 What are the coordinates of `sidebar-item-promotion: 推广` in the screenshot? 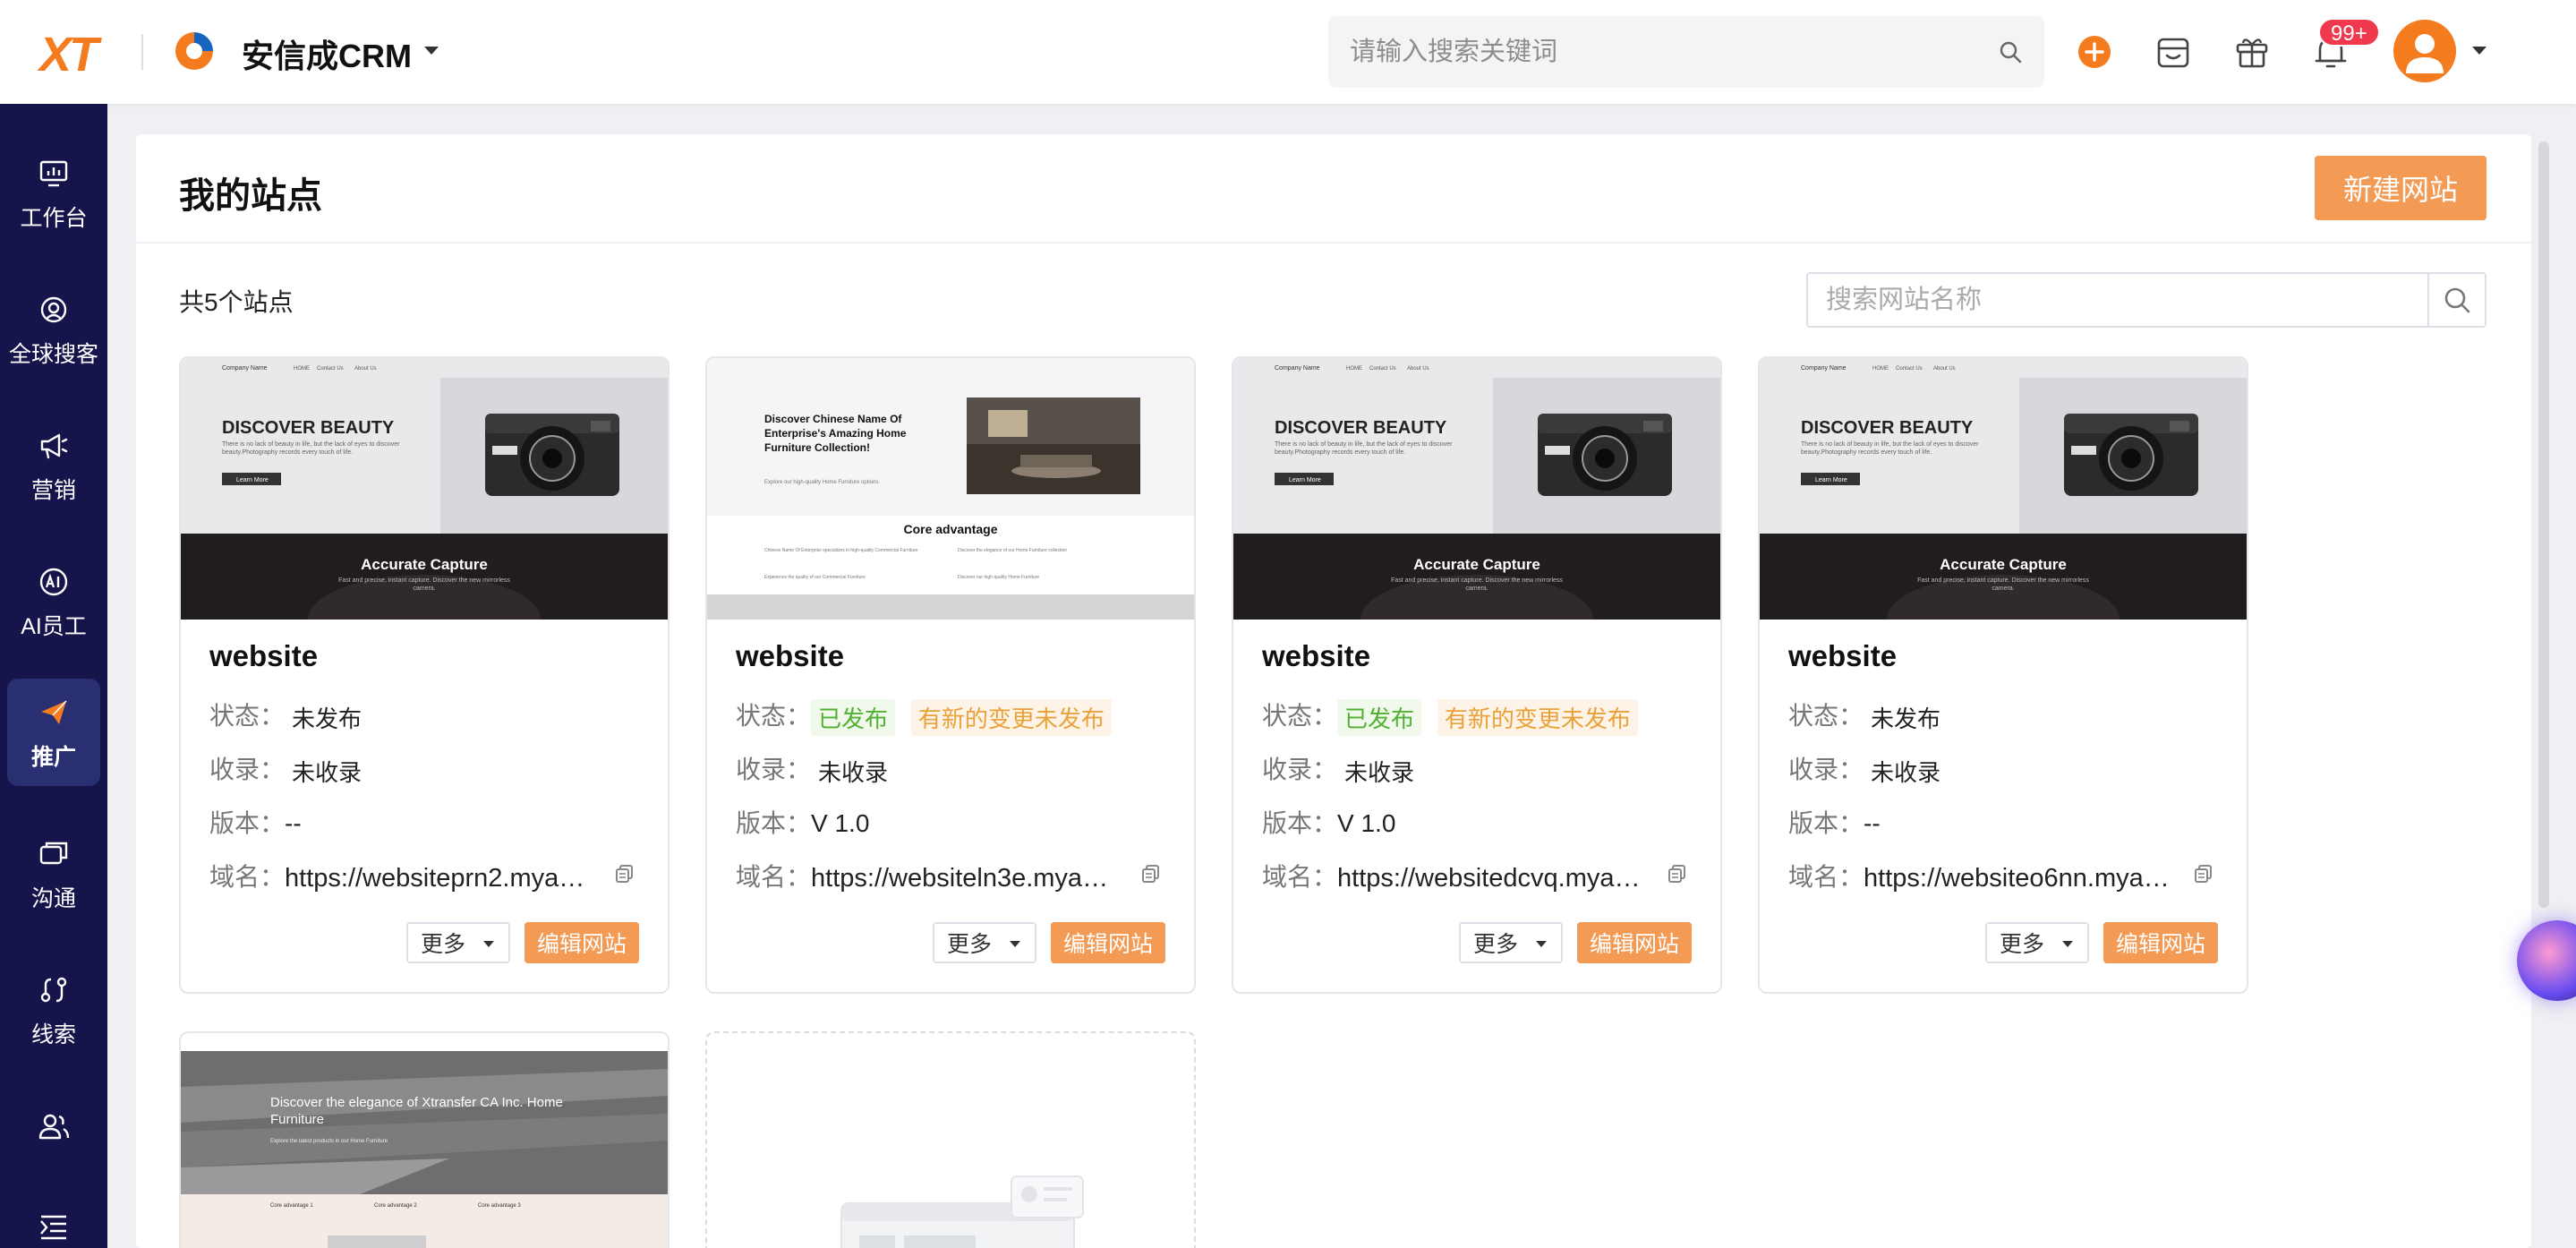 It's located at (53, 732).